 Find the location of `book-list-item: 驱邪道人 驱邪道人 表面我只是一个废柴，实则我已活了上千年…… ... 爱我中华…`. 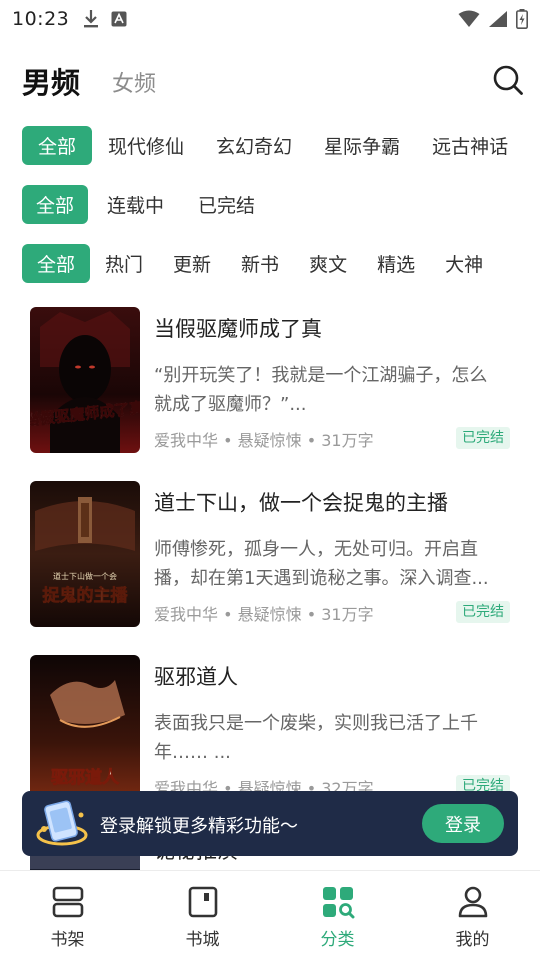

book-list-item: 驱邪道人 驱邪道人 表面我只是一个废柴，实则我已活了上千年…… ... 爱我中华… is located at coordinates (275, 730).